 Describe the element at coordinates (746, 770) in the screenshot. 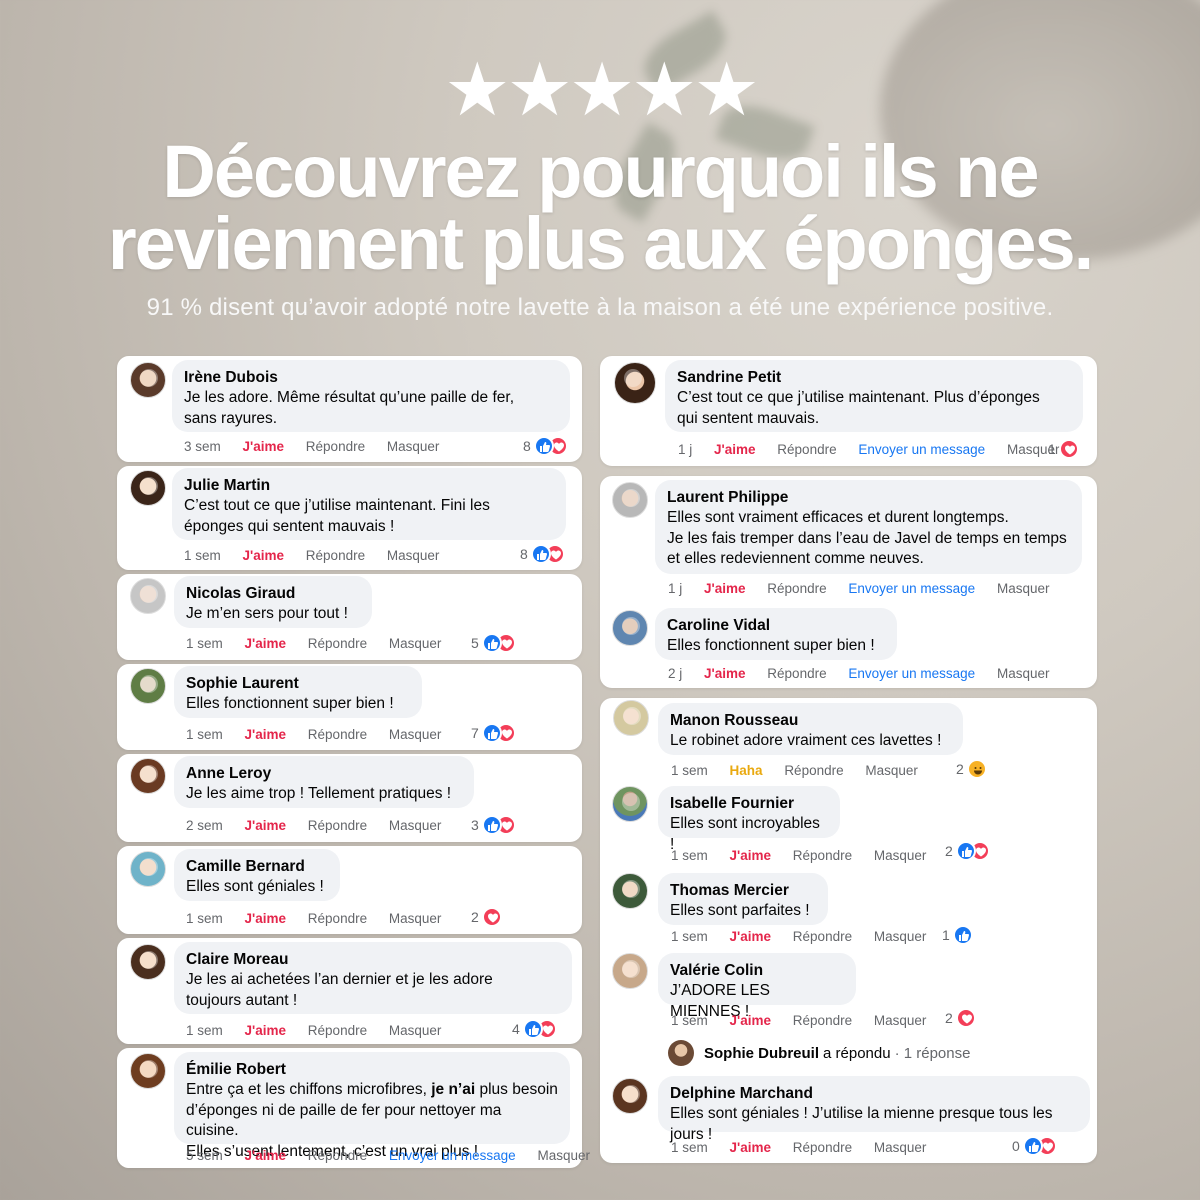

I see `haha-reaction-button: Haha` at that location.